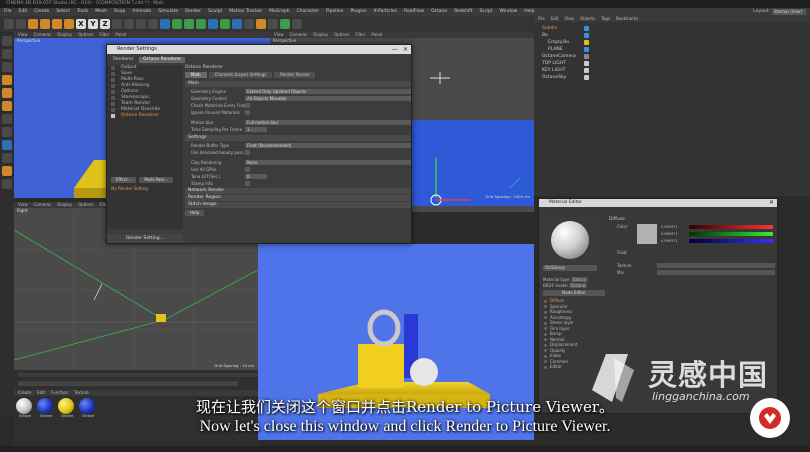 This screenshot has height=452, width=810. What do you see at coordinates (529, 12) in the screenshot?
I see `menu-help: Help` at bounding box center [529, 12].